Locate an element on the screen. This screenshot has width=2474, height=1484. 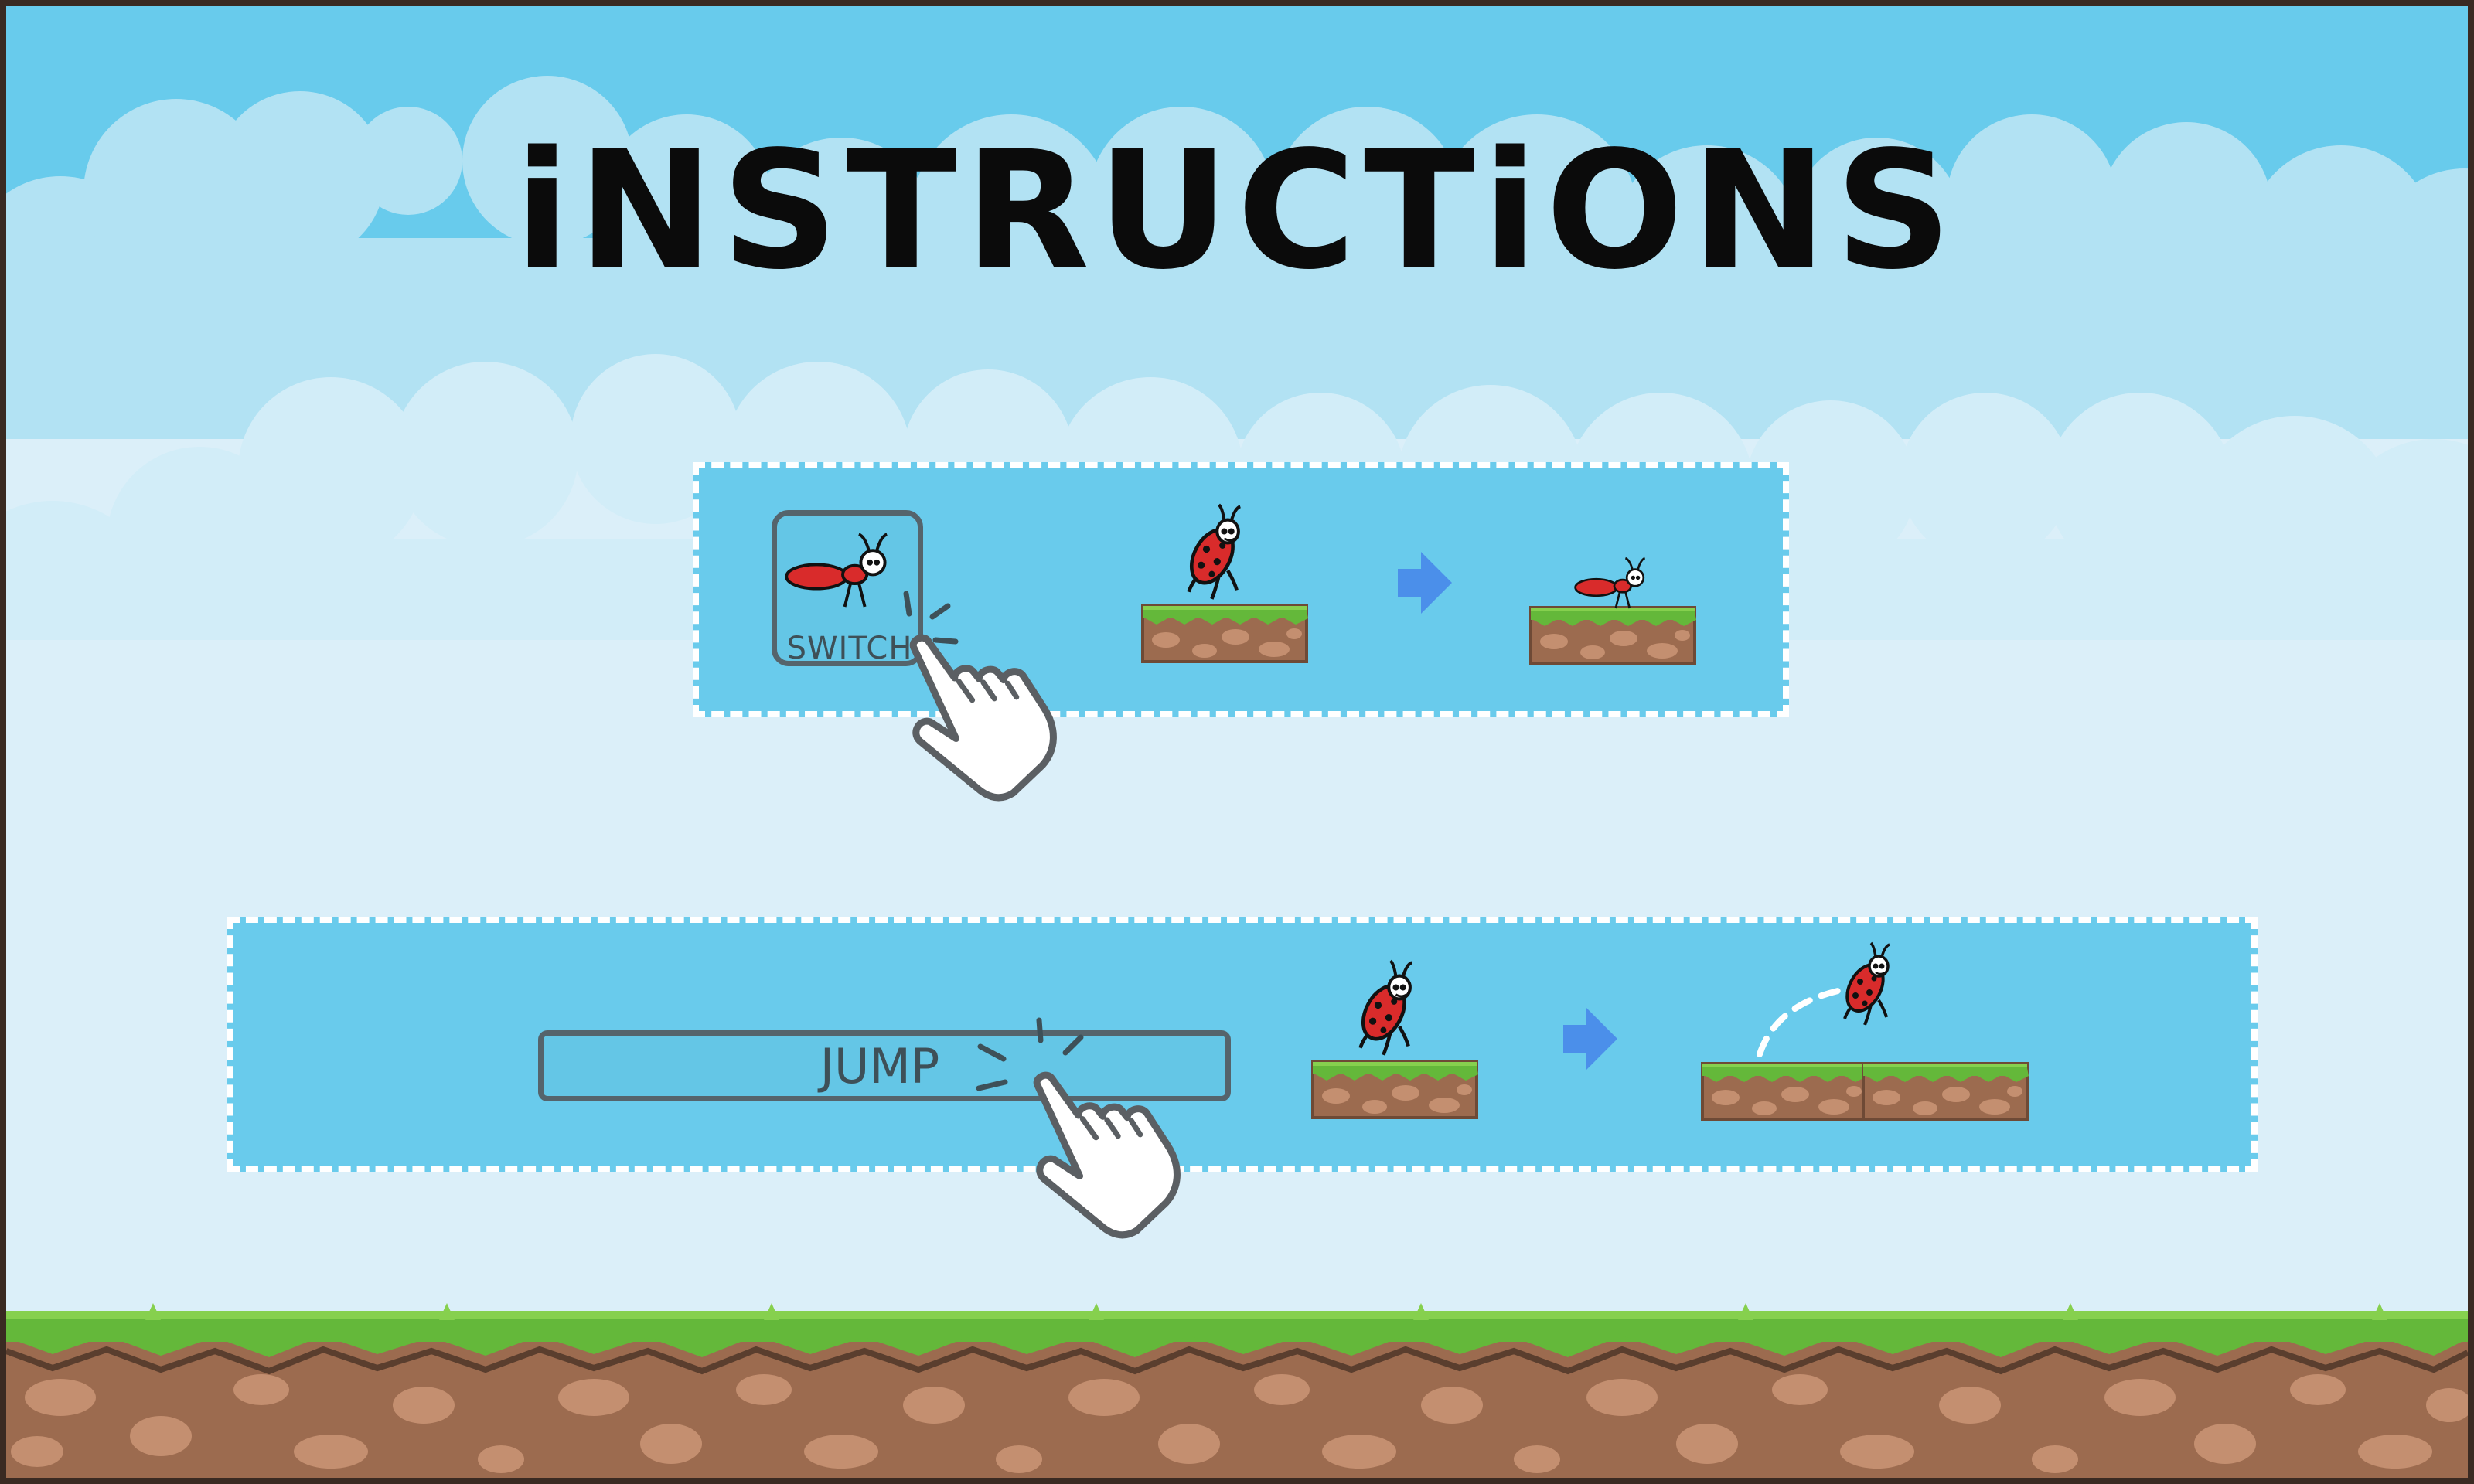
platform-before-jump is located at coordinates (1395, 1089).